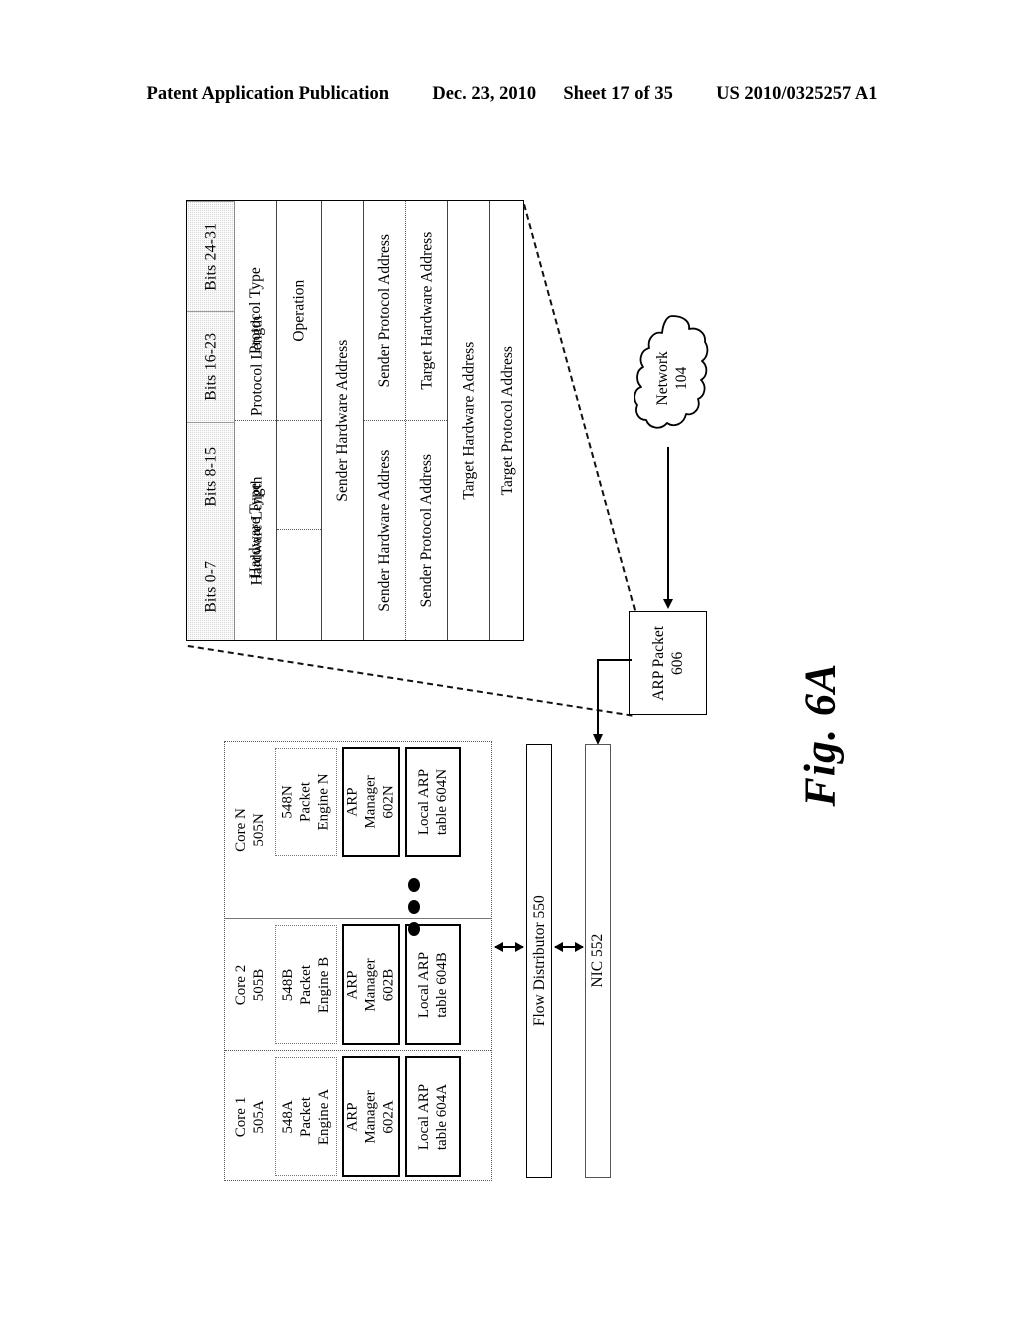 The image size is (1024, 1320). I want to click on bits-header-cell-8-15: Bits 8-15, so click(211, 476).